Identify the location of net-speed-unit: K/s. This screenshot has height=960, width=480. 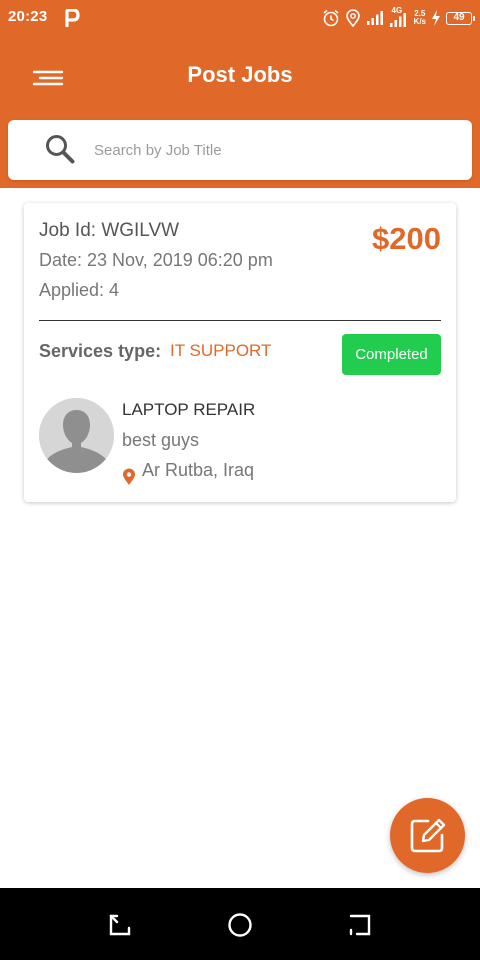
(419, 21).